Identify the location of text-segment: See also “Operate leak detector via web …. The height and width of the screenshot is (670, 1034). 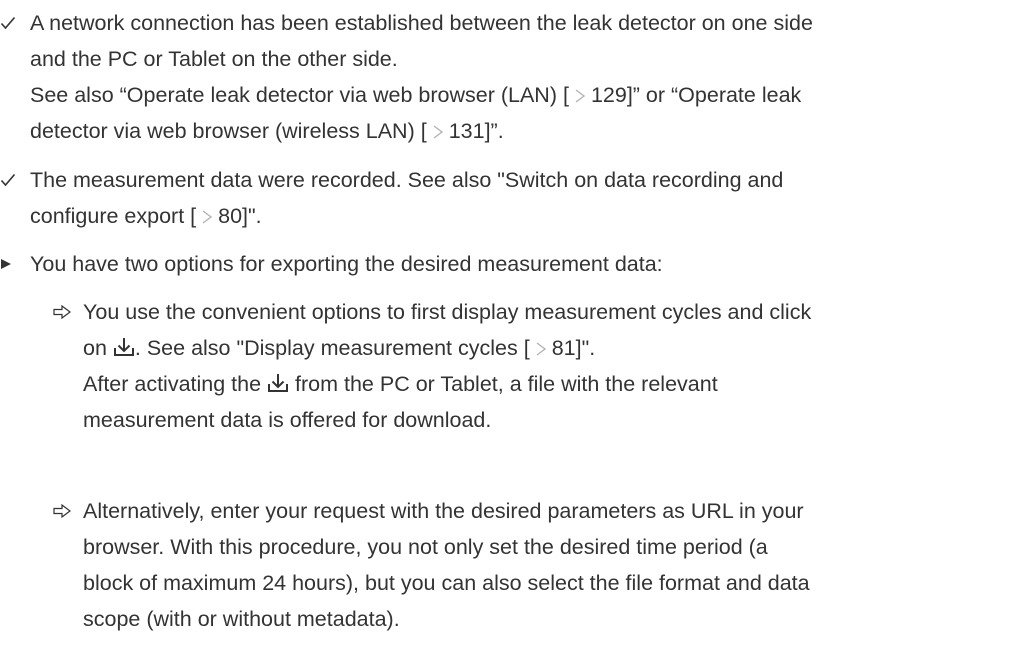
(299, 95).